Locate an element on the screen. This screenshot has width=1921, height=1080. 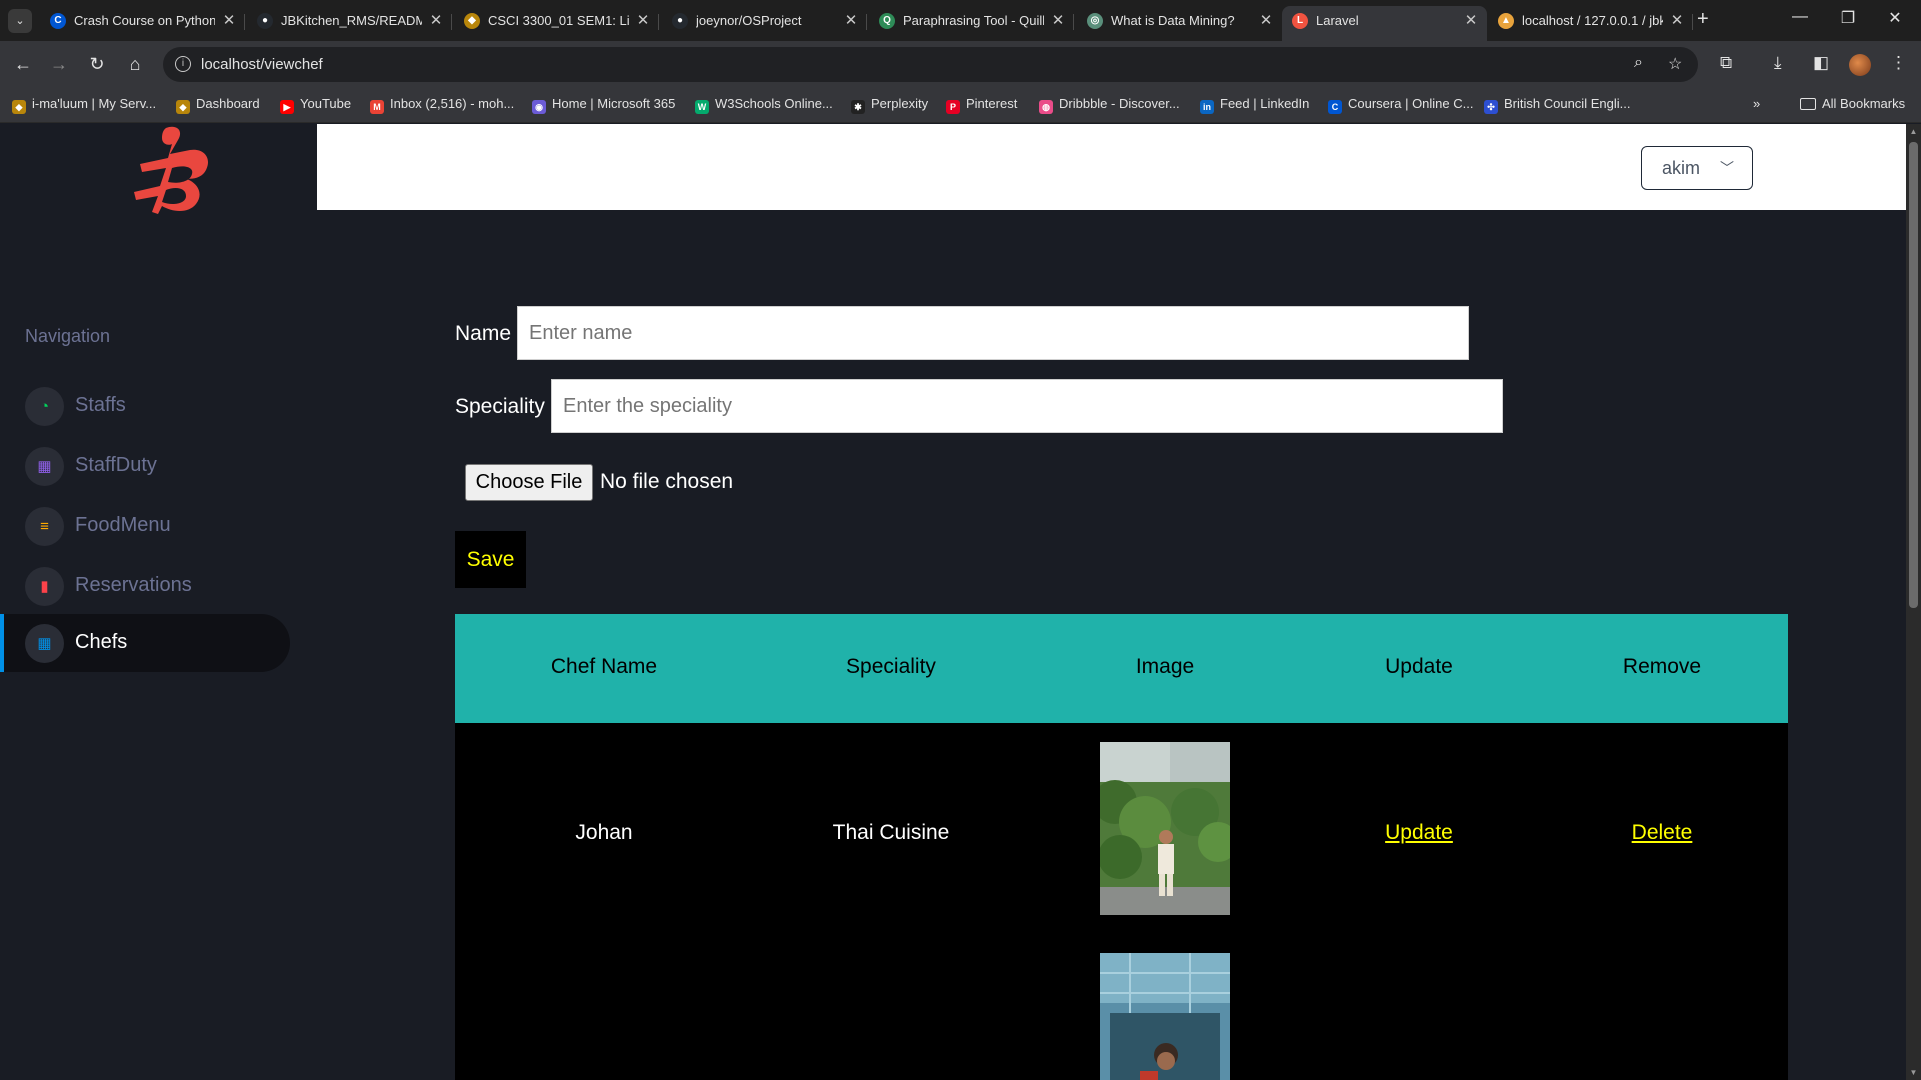
browser-tab: C Crash Course on Python ✕ is located at coordinates (142, 23).